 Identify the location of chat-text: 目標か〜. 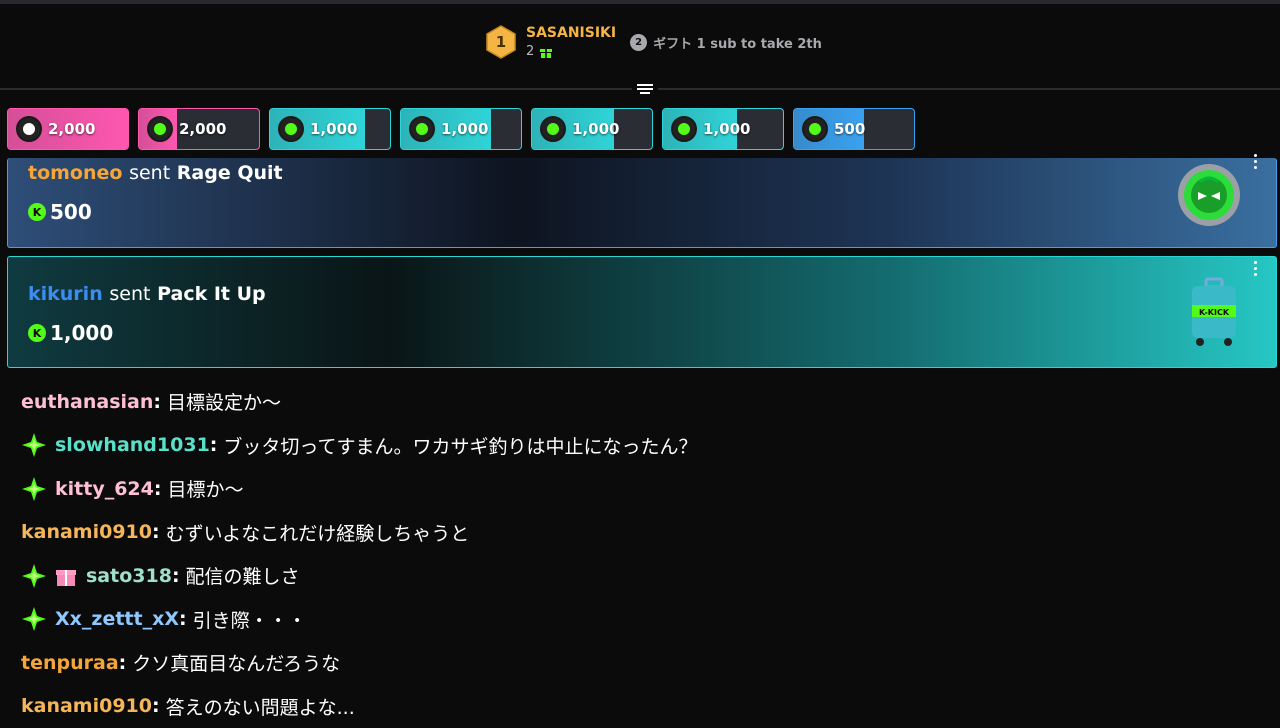
(205, 488).